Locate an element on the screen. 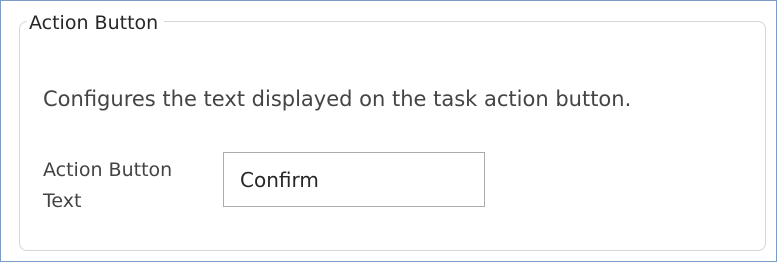 This screenshot has height=262, width=777. section-title: Action Button is located at coordinates (96, 23).